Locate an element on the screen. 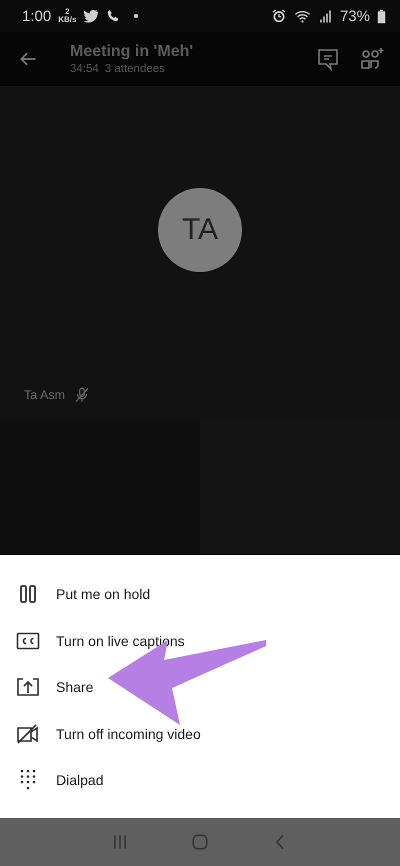 This screenshot has width=400, height=866. battery-level: 73% is located at coordinates (355, 16).